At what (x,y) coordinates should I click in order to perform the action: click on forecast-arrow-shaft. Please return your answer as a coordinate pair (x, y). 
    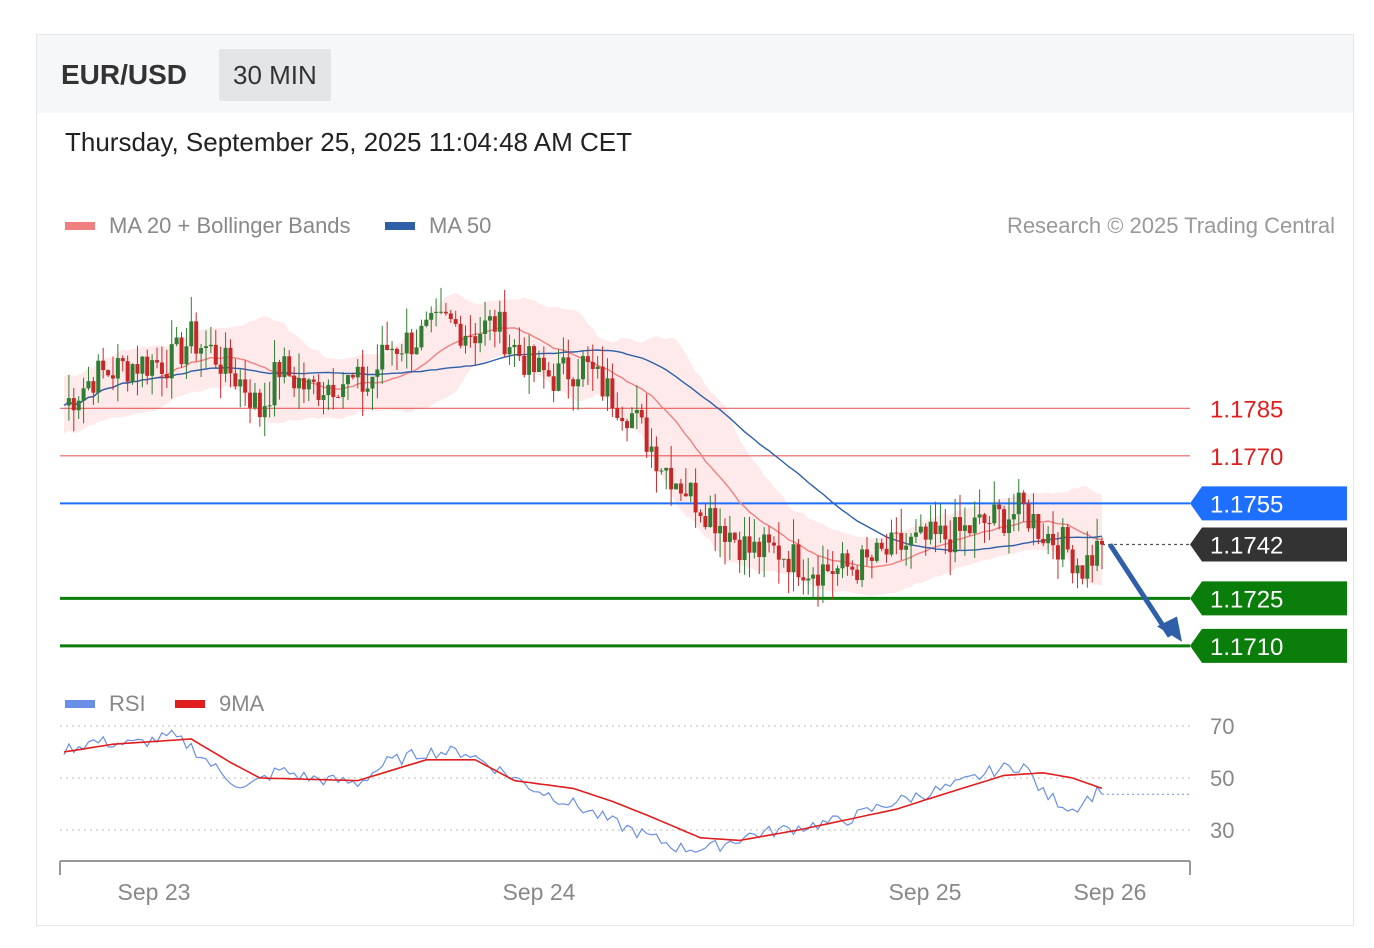
    Looking at the image, I should click on (1140, 590).